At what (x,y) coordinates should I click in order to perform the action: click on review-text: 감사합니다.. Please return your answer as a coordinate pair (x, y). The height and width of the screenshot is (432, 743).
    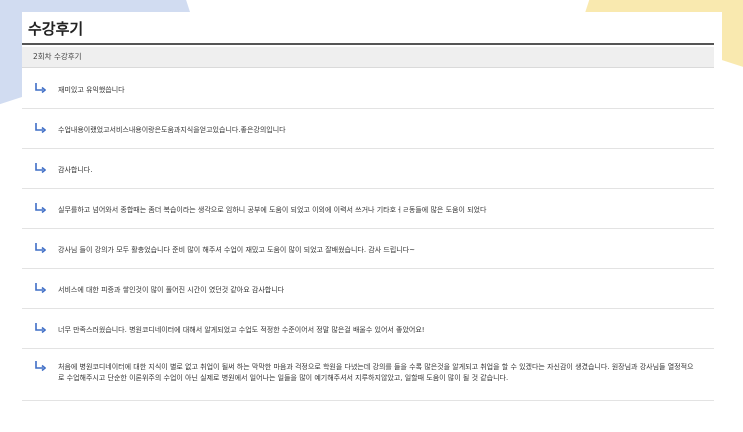
    Looking at the image, I should click on (75, 170).